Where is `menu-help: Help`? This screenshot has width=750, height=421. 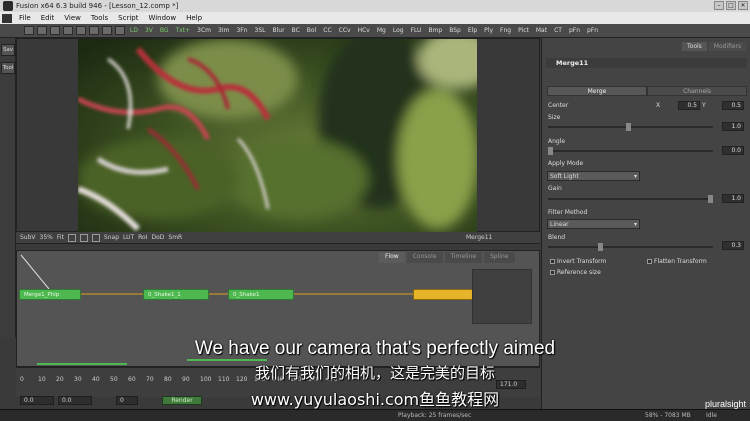 menu-help: Help is located at coordinates (194, 18).